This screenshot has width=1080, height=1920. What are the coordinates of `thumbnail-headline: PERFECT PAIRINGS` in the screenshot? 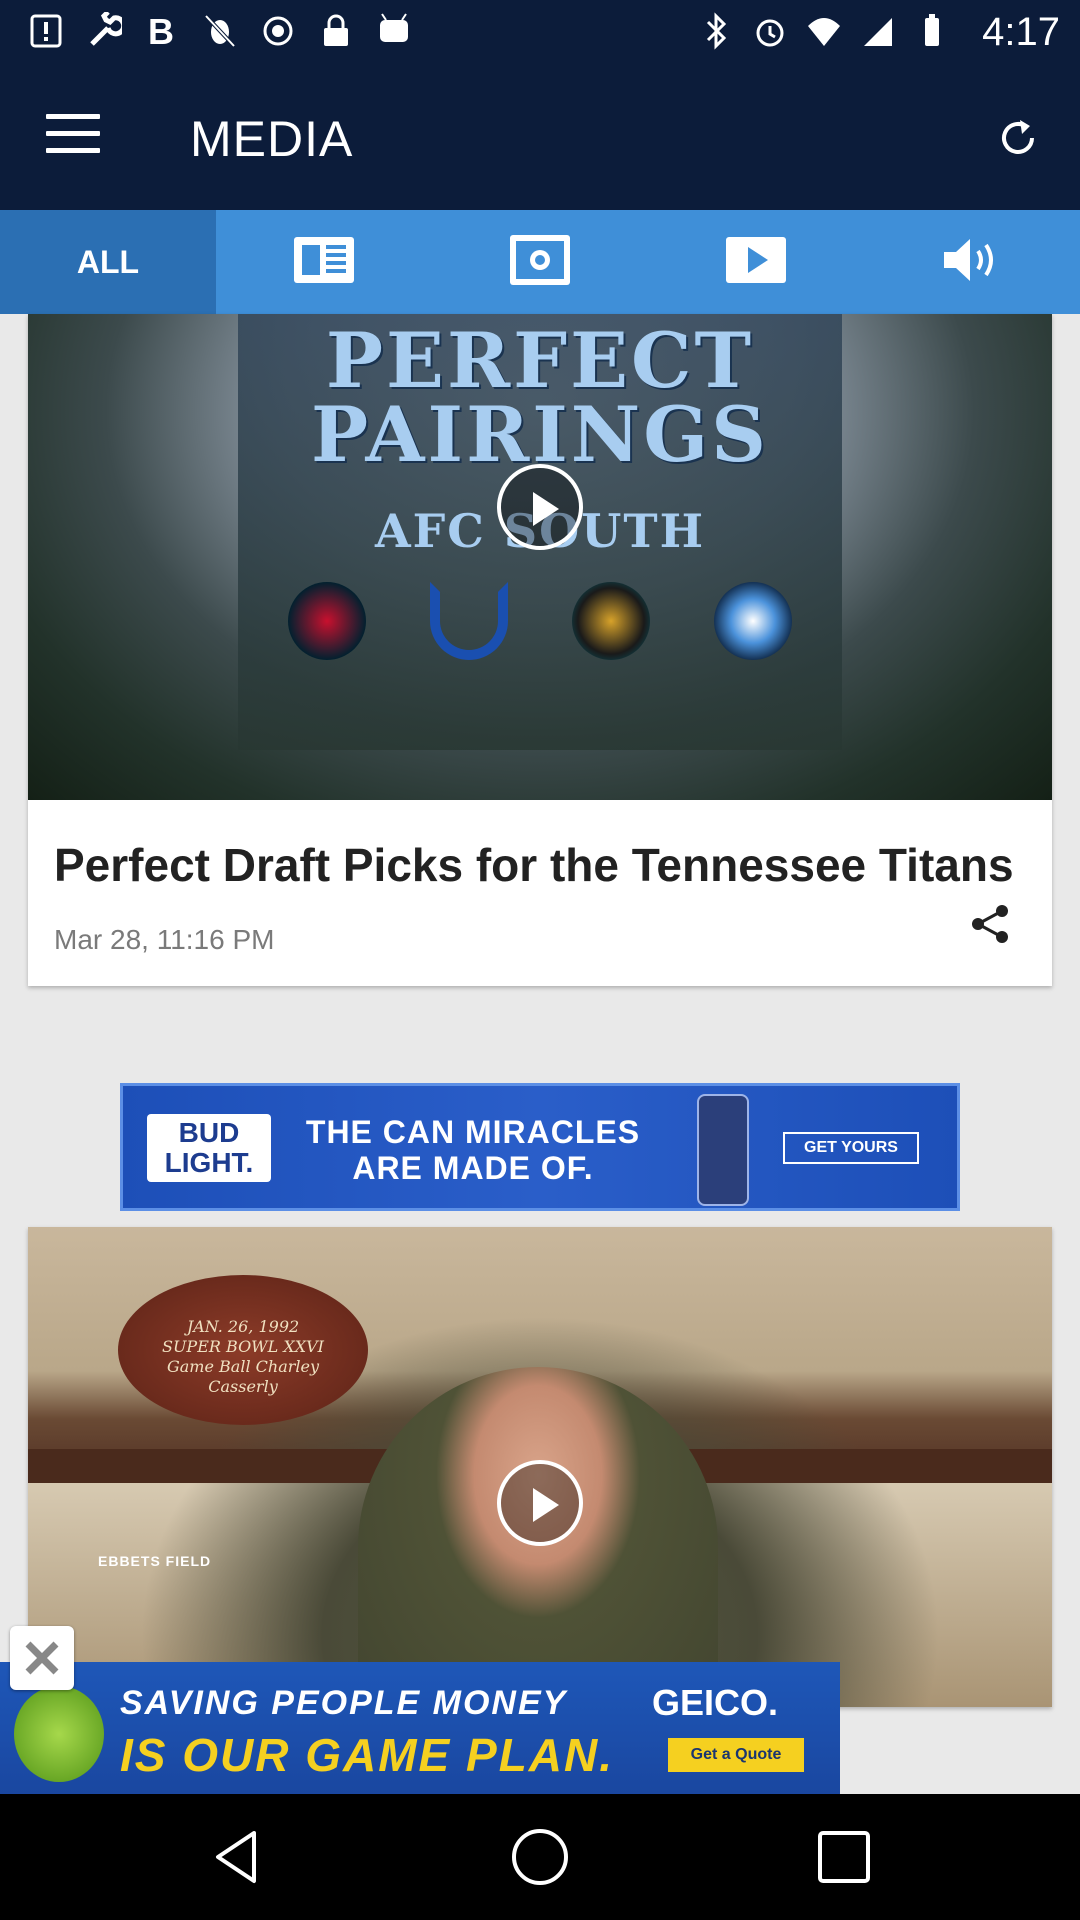 It's located at (540, 397).